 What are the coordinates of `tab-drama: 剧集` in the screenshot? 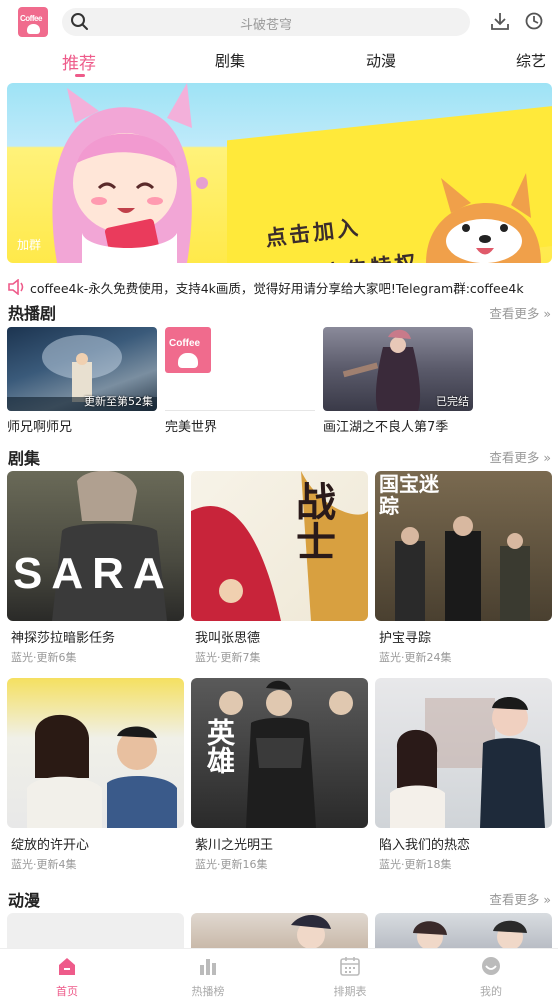 It's located at (230, 60).